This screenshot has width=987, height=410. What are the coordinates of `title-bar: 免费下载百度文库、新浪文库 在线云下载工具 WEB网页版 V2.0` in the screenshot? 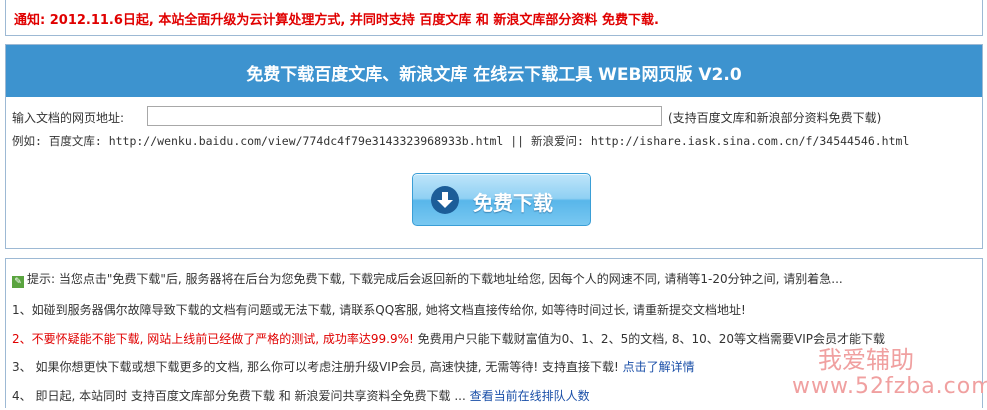 It's located at (494, 71).